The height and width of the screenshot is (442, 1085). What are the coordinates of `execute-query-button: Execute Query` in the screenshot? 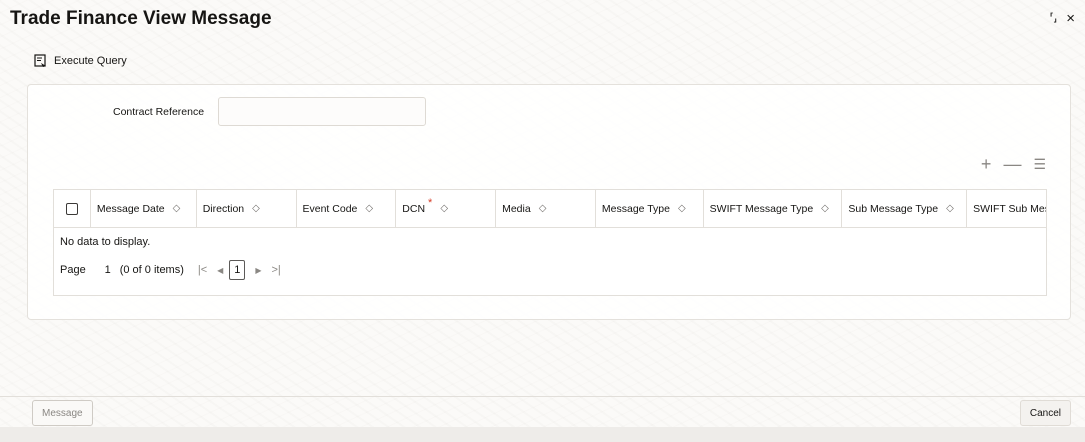 It's located at (80, 61).